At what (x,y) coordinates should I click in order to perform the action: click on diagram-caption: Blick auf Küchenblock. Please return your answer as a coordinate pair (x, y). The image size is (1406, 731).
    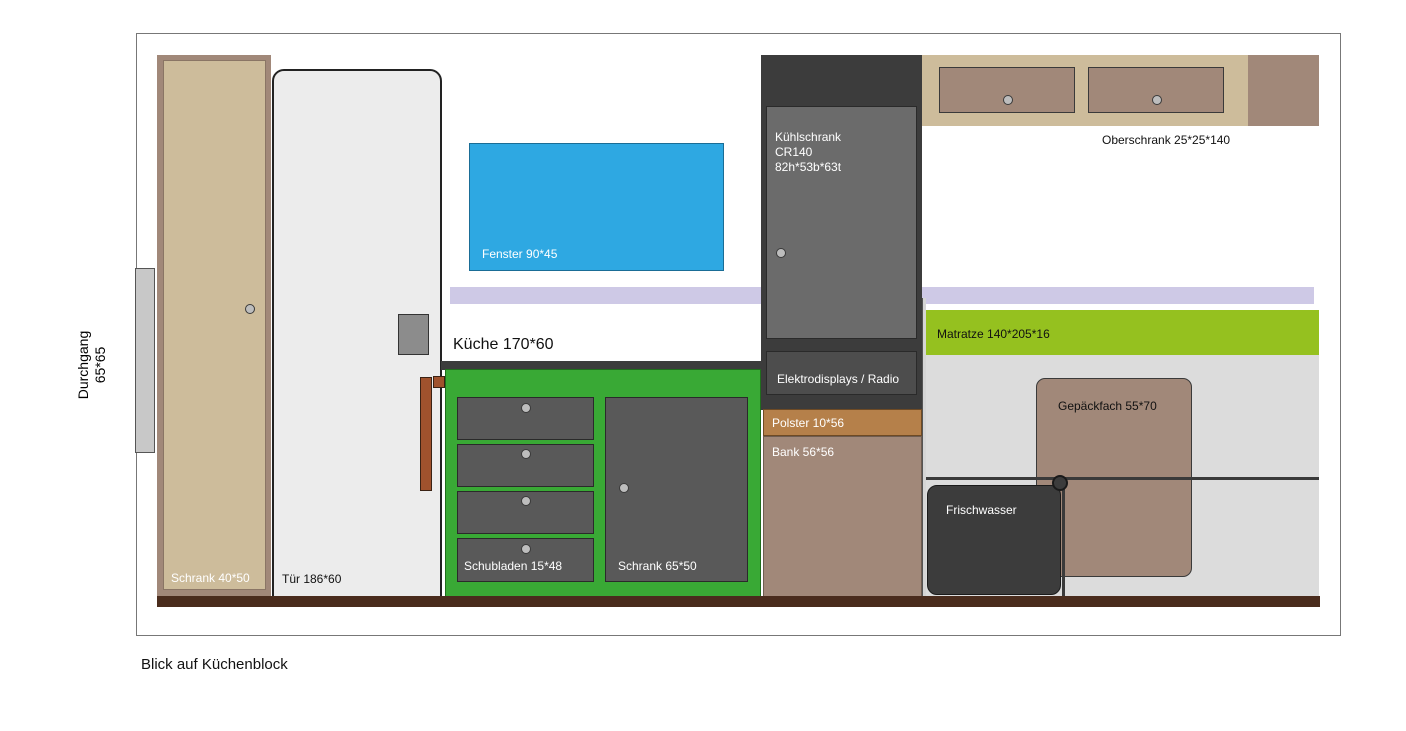
    Looking at the image, I should click on (214, 664).